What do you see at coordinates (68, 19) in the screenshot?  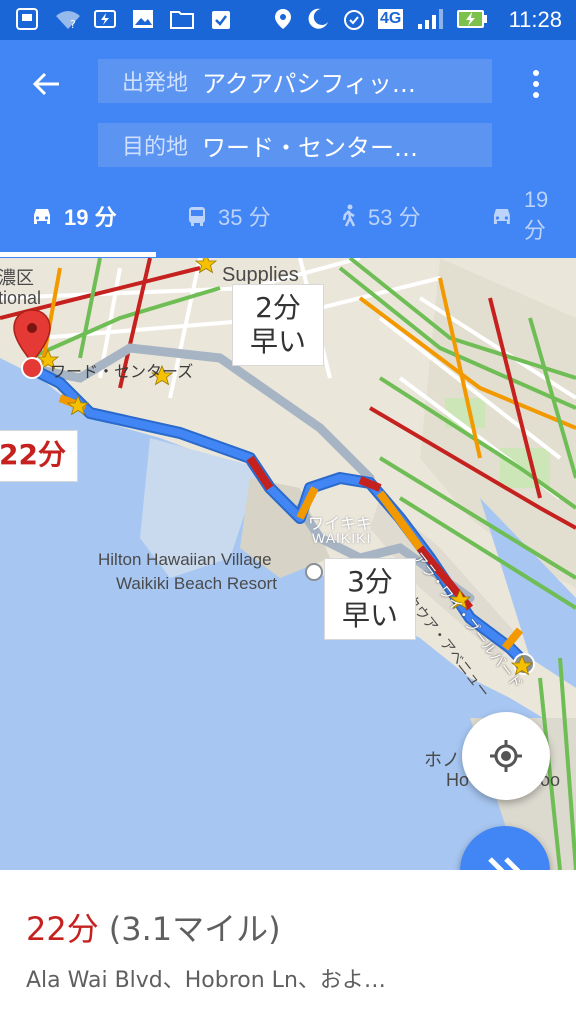 I see `wifi-unknown-icon: ?` at bounding box center [68, 19].